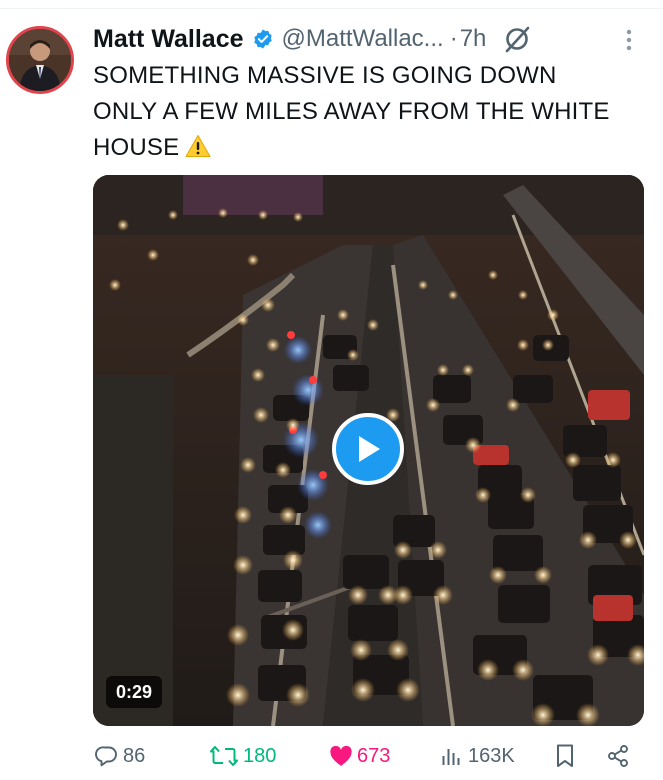 The width and height of the screenshot is (663, 780). I want to click on tweet-text-line: HOUSE, so click(136, 147).